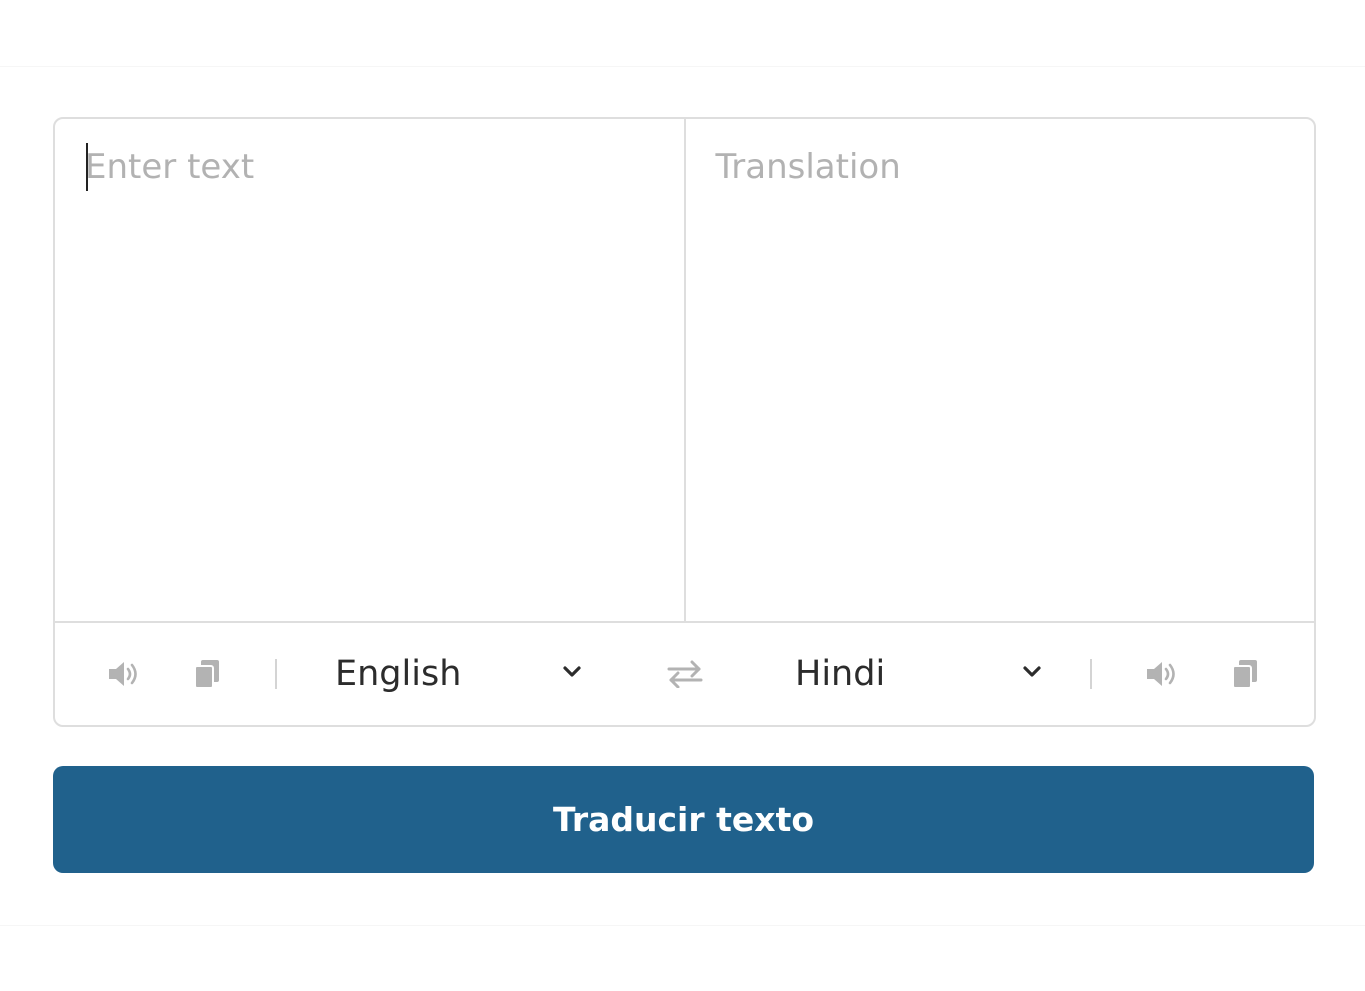 The image size is (1365, 991). I want to click on target-copy-button, so click(1245, 674).